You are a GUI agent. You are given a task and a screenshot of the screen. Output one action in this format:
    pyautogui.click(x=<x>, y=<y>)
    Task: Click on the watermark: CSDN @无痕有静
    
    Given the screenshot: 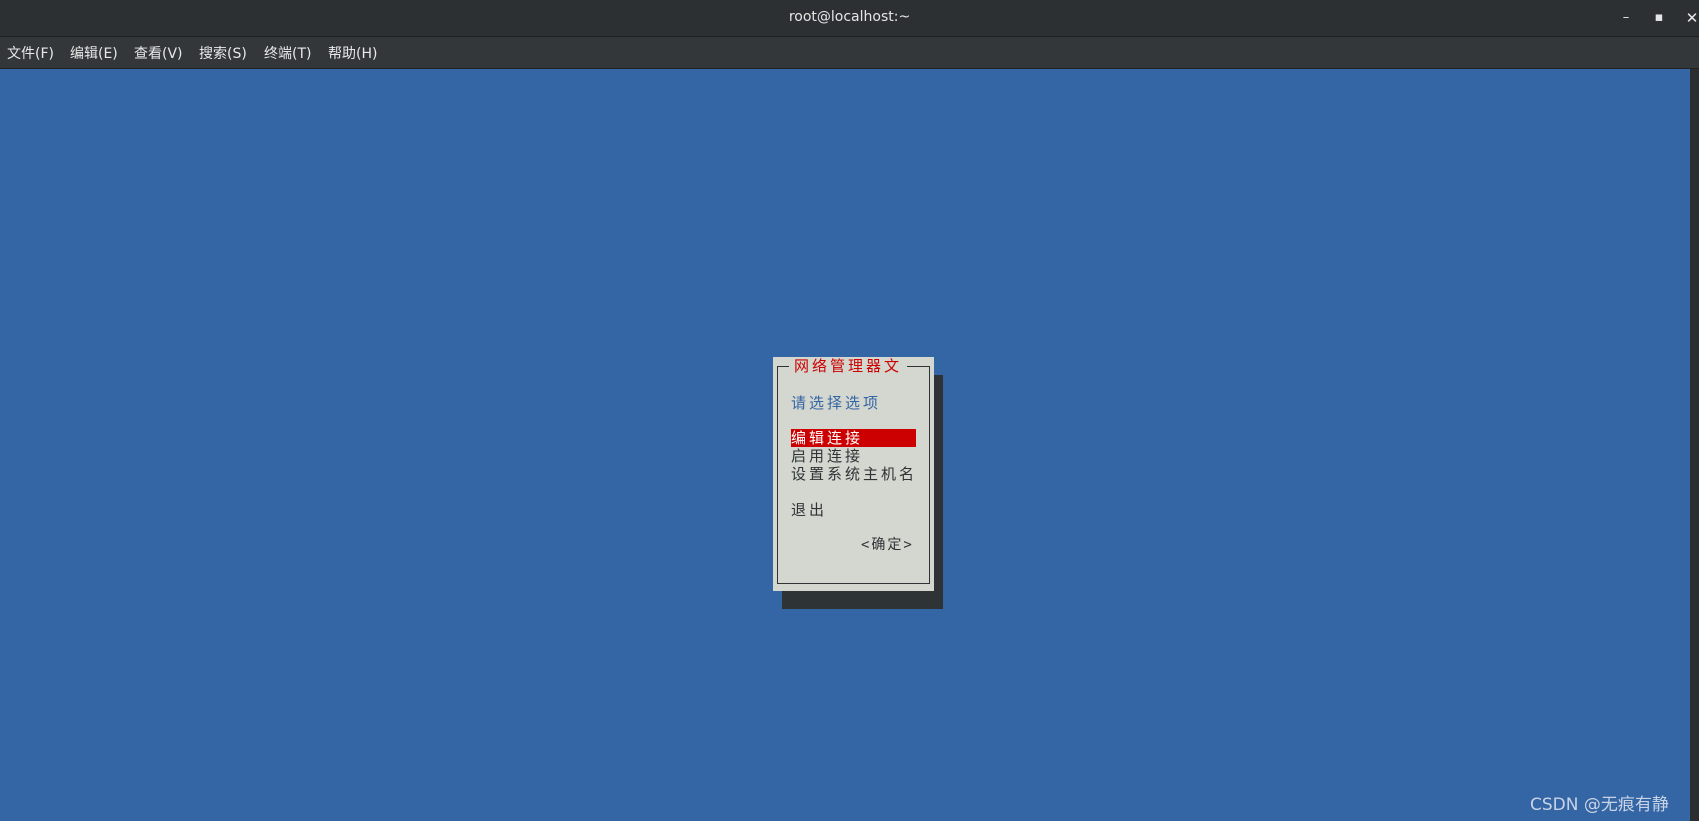 What is the action you would take?
    pyautogui.click(x=1599, y=805)
    